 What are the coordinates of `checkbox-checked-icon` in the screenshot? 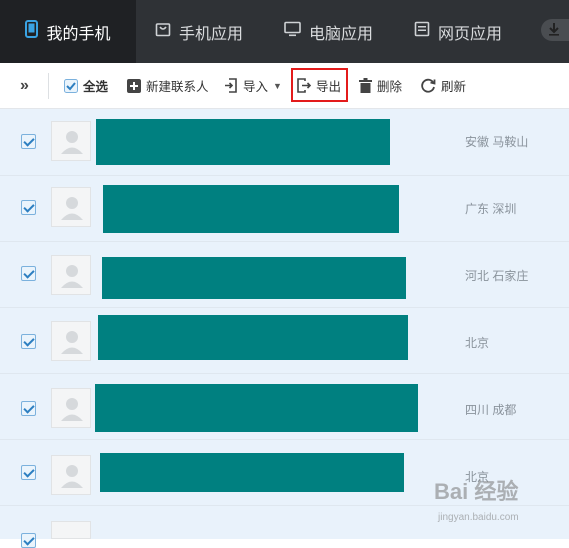 It's located at (71, 85).